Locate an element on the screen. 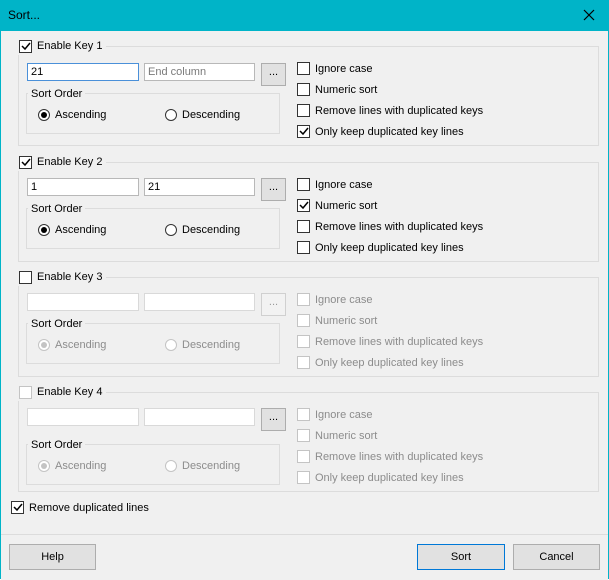 The height and width of the screenshot is (580, 609). key-2-enable: Enable Key 2 is located at coordinates (62, 162).